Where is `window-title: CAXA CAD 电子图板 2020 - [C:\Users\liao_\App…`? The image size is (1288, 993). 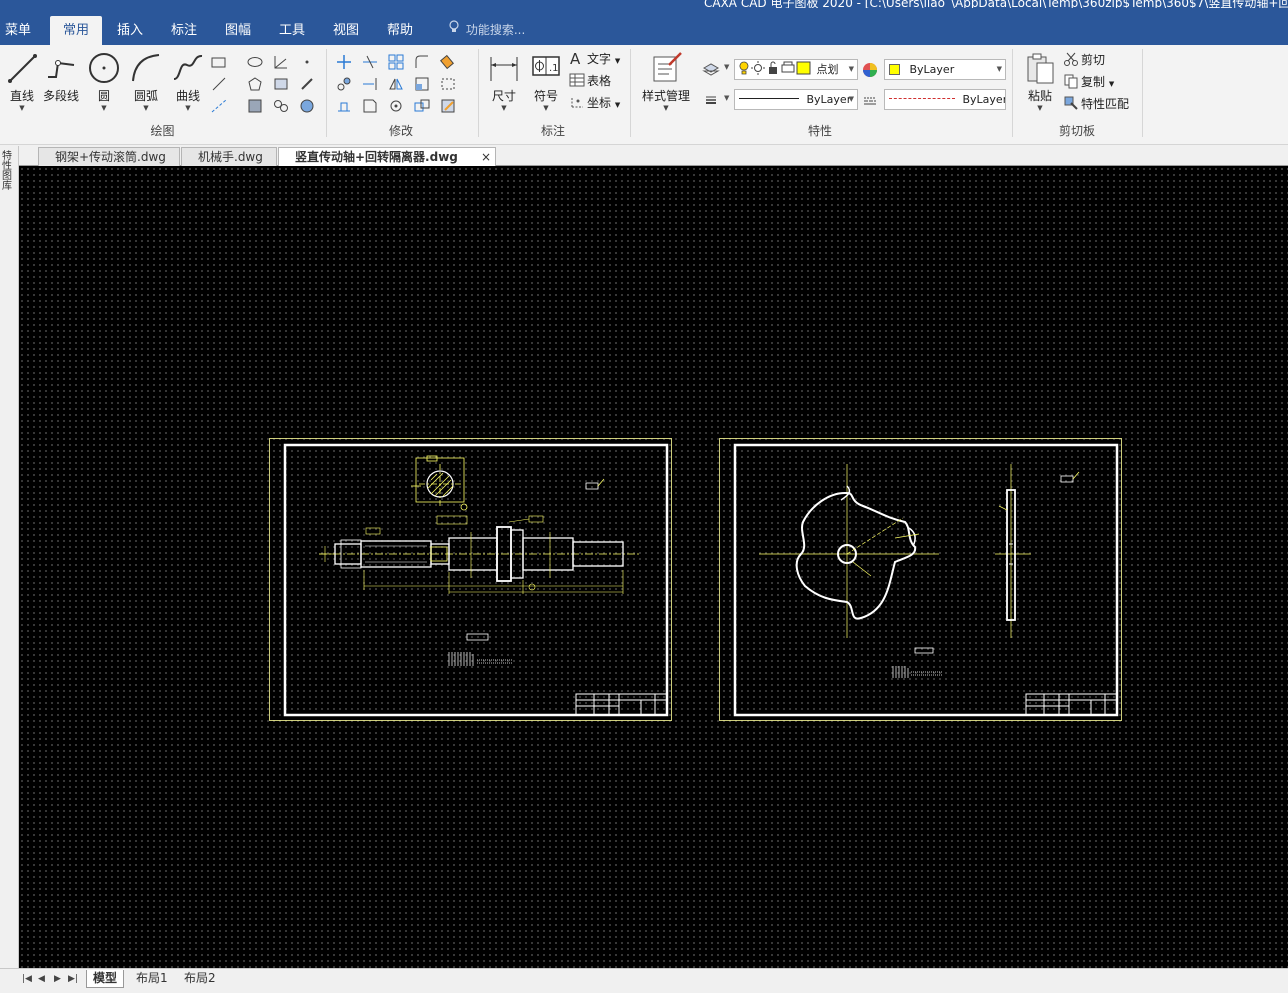
window-title: CAXA CAD 电子图板 2020 - [C:\Users\liao_\App… is located at coordinates (996, 4).